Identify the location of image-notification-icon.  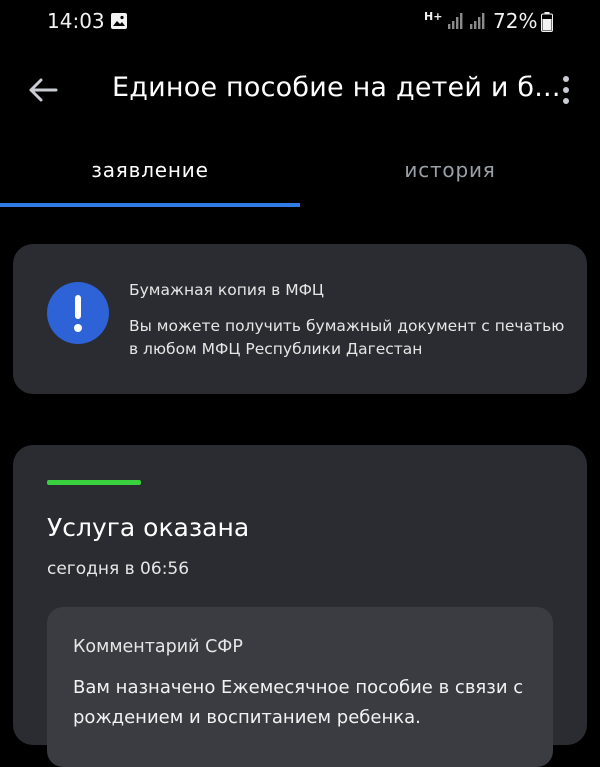
(119, 21).